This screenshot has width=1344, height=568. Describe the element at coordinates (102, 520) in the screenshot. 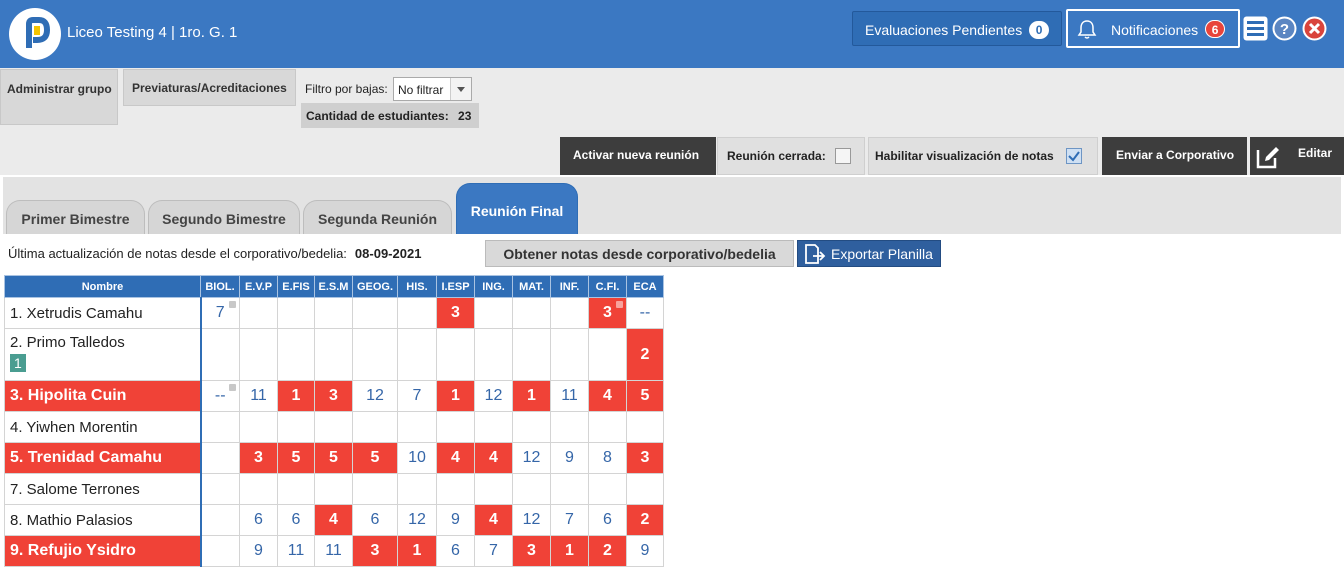

I see `student-name: 8. Mathio Palasios` at that location.